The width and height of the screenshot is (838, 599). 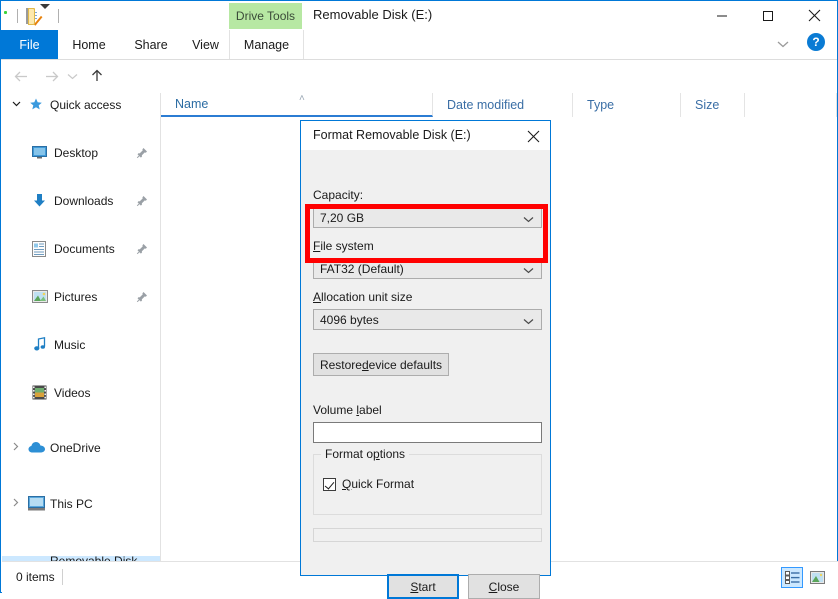 What do you see at coordinates (51, 76) in the screenshot?
I see `forward-button` at bounding box center [51, 76].